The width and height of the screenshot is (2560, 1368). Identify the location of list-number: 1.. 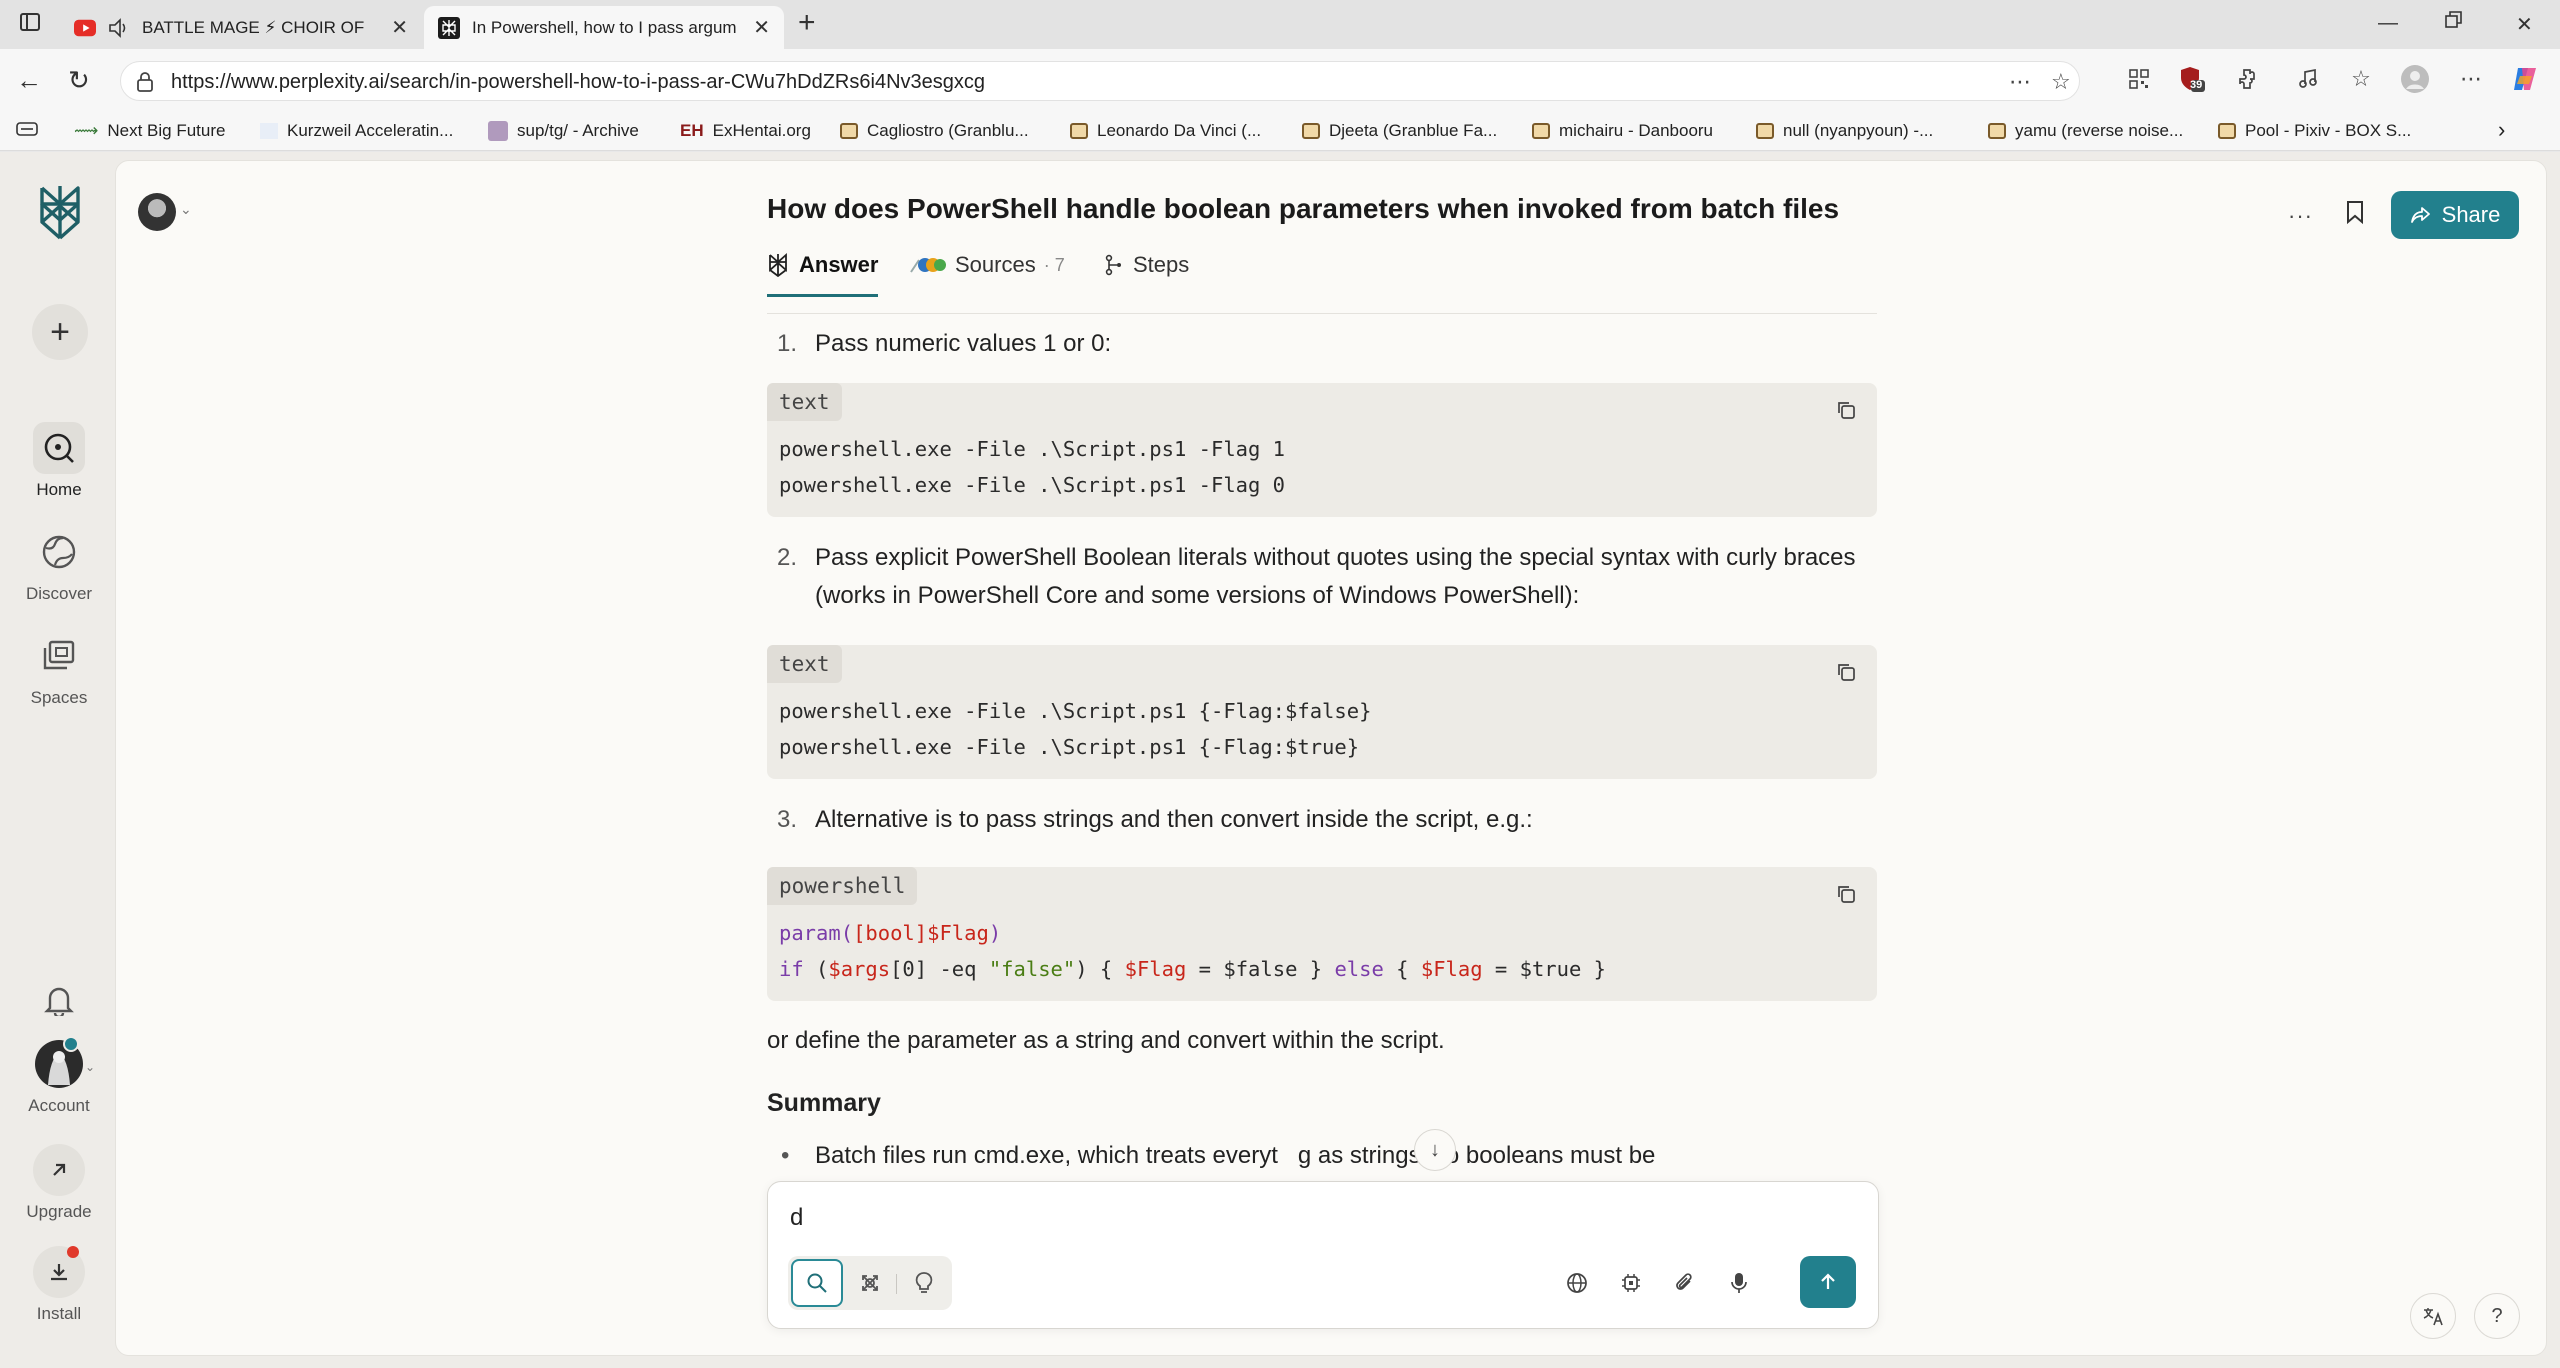
(787, 343).